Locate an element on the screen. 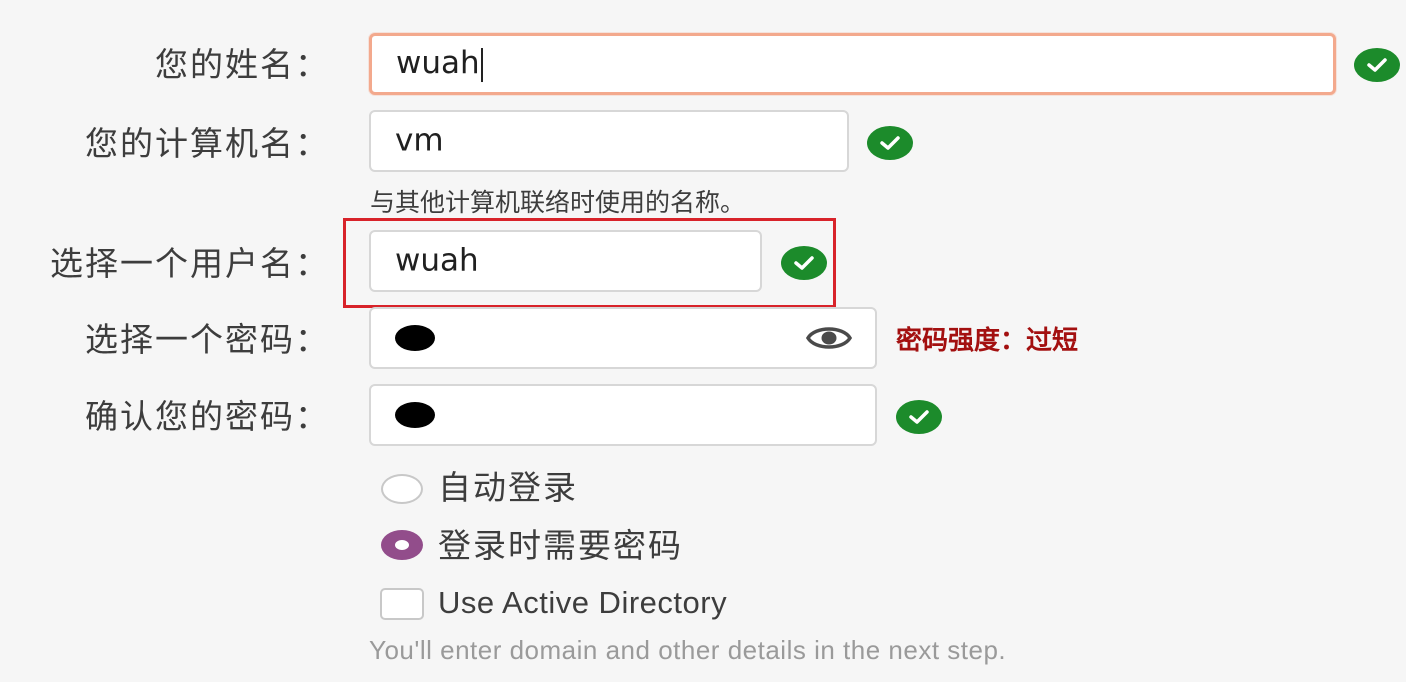  text-caret is located at coordinates (481, 64).